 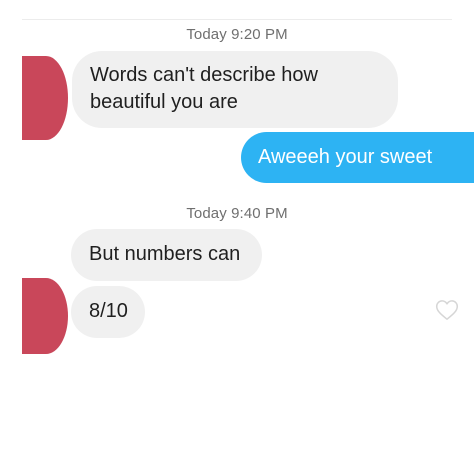 What do you see at coordinates (237, 34) in the screenshot?
I see `timestamp: Today 9:20 PM` at bounding box center [237, 34].